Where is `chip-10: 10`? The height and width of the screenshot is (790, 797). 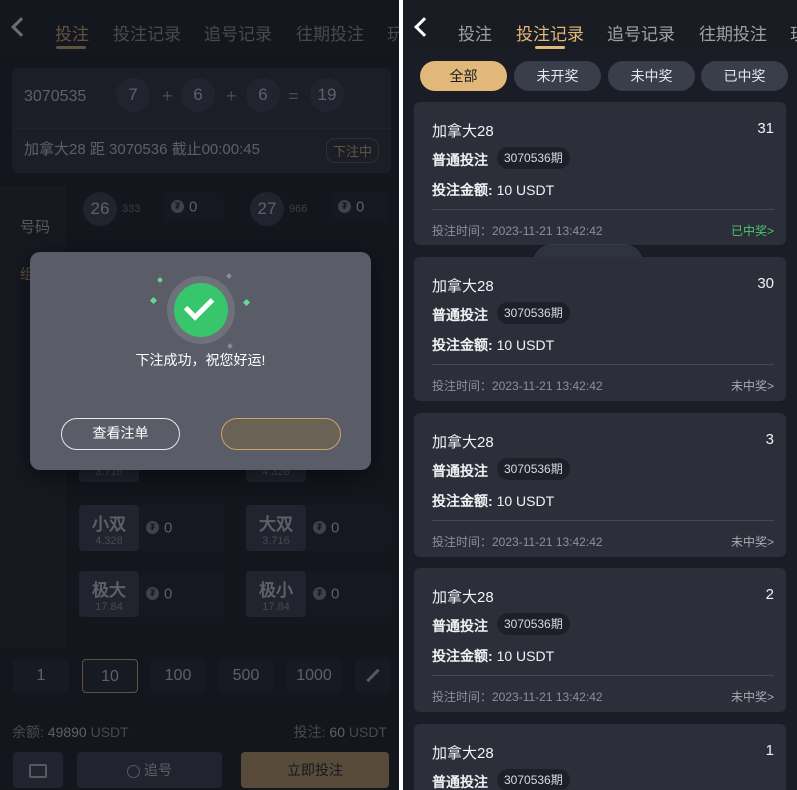 chip-10: 10 is located at coordinates (110, 676).